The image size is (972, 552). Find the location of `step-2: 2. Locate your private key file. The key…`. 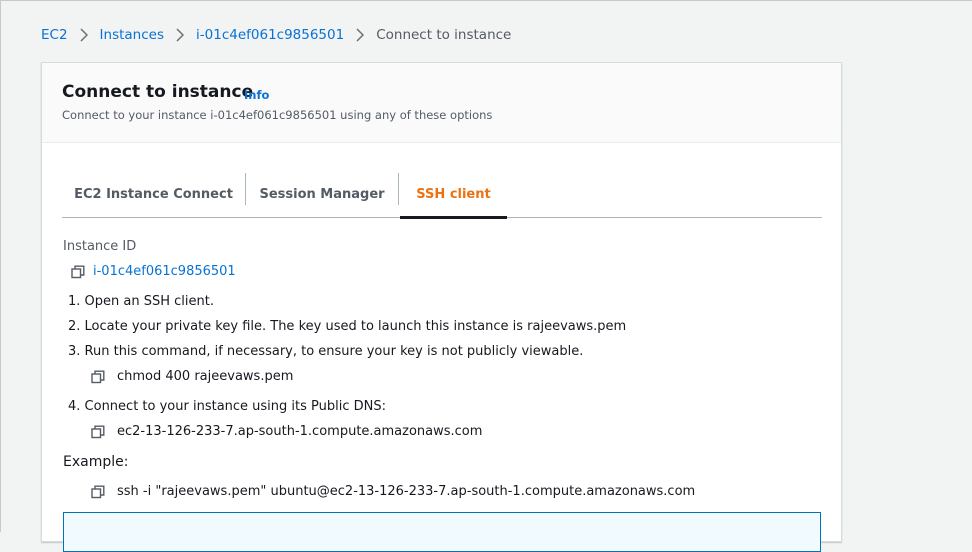

step-2: 2. Locate your private key file. The key… is located at coordinates (347, 326).